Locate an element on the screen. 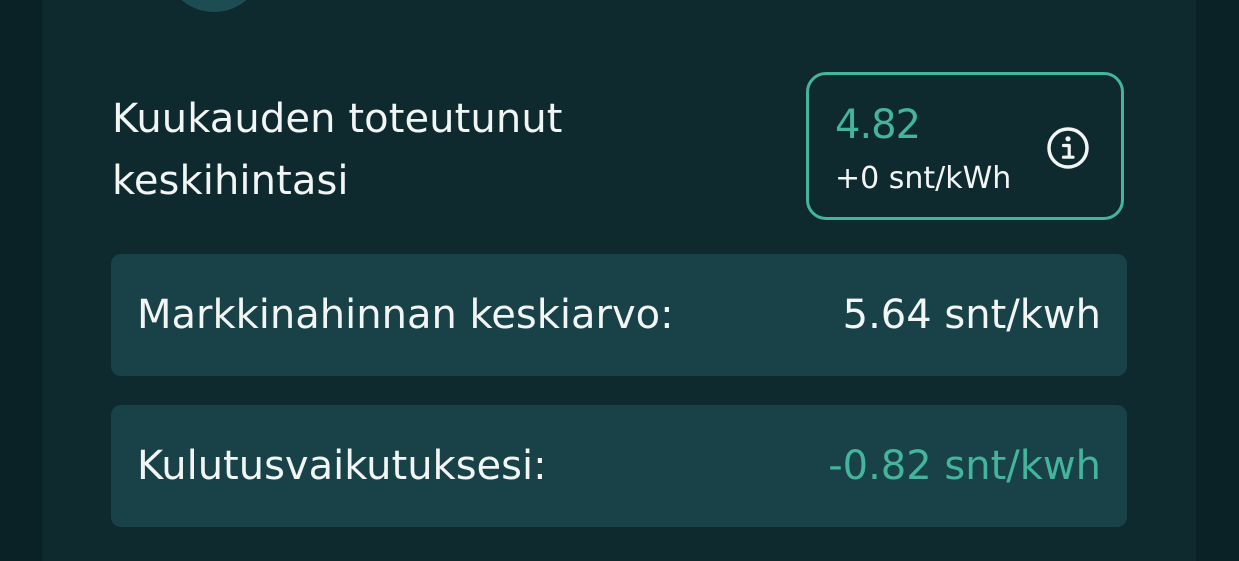 This screenshot has width=1239, height=561. info-icon is located at coordinates (1068, 148).